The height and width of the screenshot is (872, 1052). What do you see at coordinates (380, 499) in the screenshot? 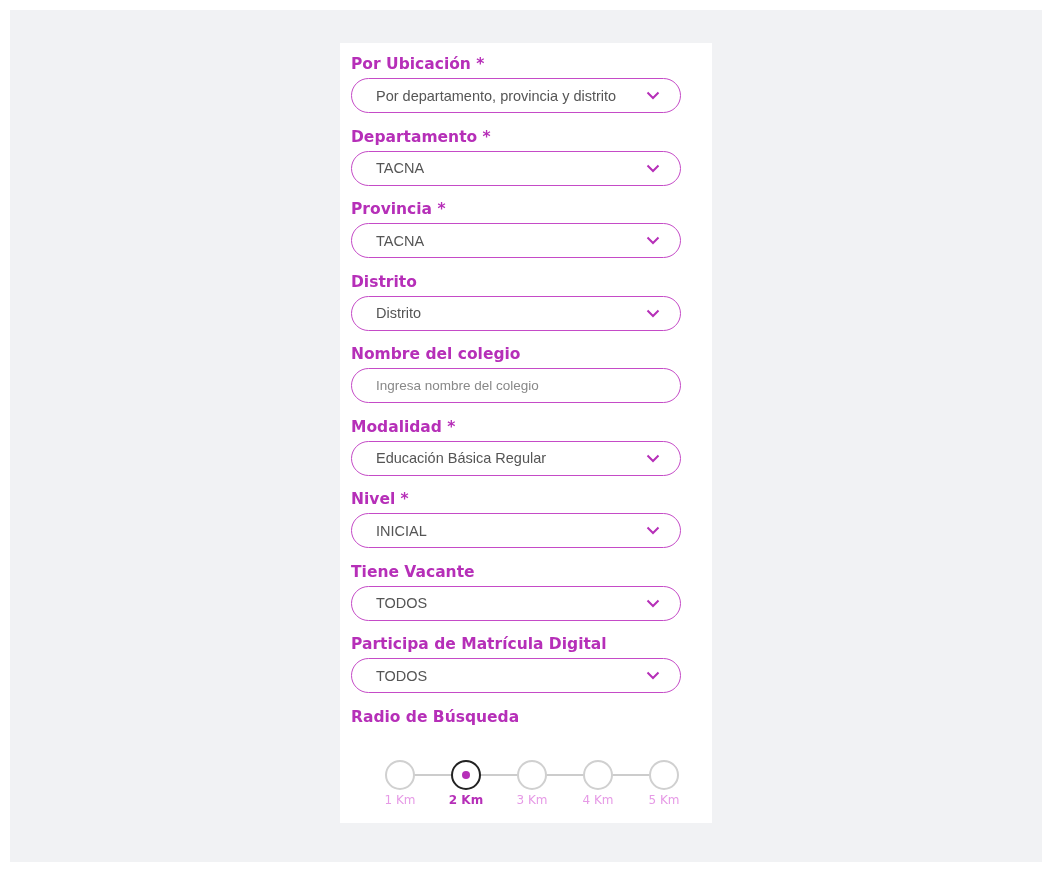
I see `field-label: Nivel *` at bounding box center [380, 499].